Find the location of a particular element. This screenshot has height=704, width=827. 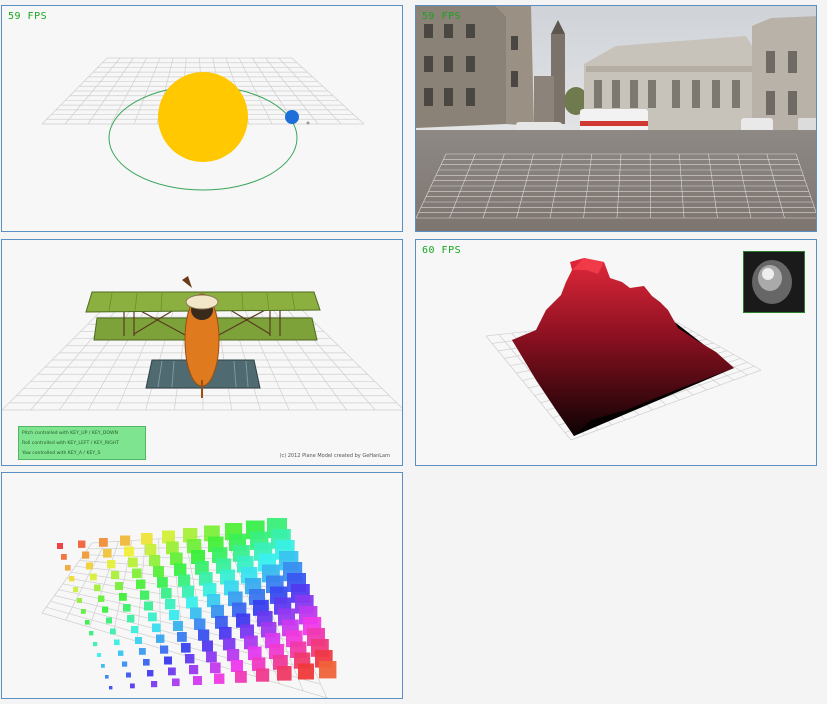

propeller-hub is located at coordinates (202, 302).